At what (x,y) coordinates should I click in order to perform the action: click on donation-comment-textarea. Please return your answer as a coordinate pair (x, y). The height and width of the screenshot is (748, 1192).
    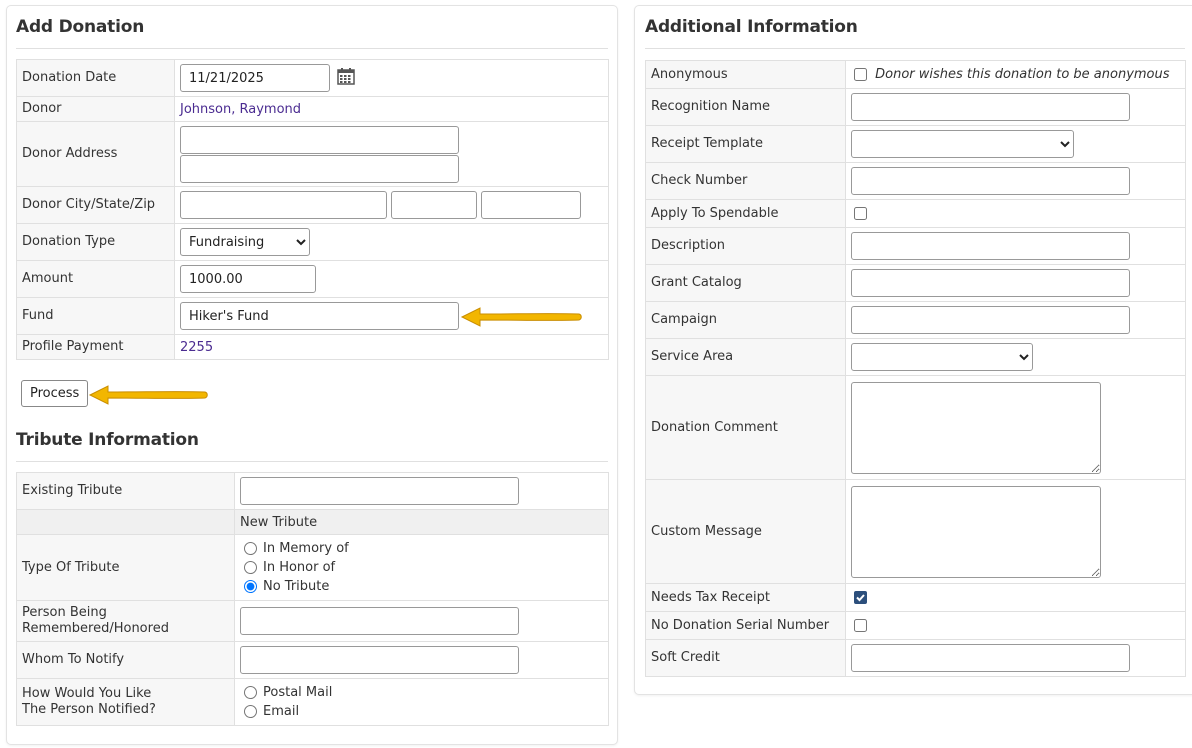
    Looking at the image, I should click on (976, 427).